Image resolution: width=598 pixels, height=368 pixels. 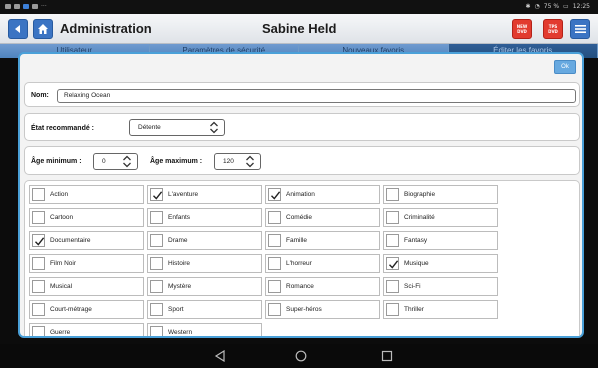 I want to click on genre-checkbox-item: Film Noir, so click(x=86, y=263).